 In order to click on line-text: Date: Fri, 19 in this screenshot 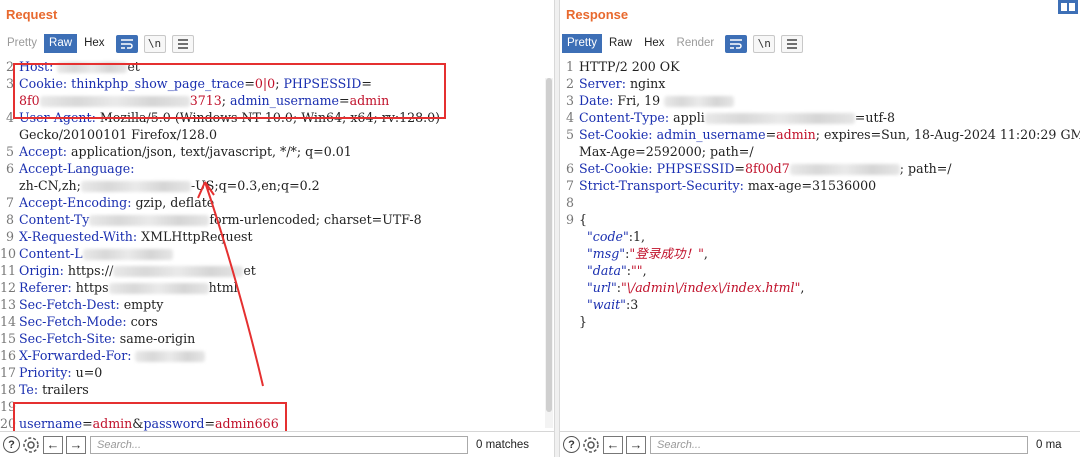, I will do `click(654, 100)`.